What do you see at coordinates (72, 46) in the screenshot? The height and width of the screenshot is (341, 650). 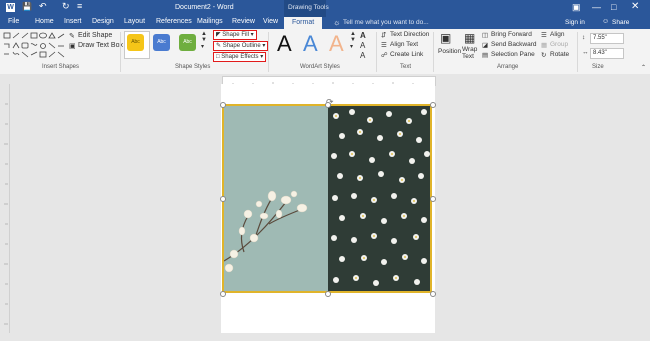 I see `text-box-icon: ▣` at bounding box center [72, 46].